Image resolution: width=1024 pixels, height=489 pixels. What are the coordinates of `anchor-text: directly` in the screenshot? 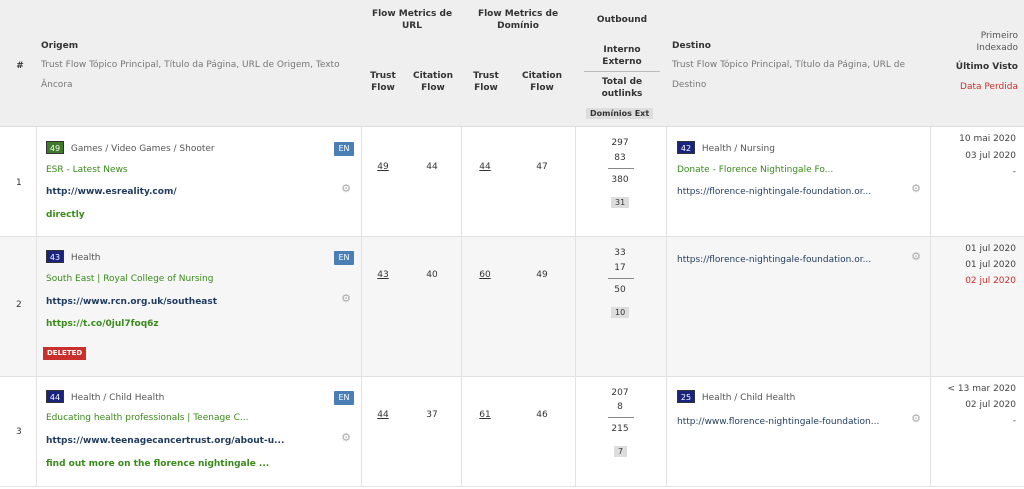 It's located at (65, 215).